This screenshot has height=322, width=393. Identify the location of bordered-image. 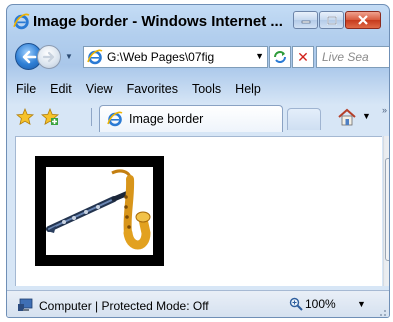
(99, 211).